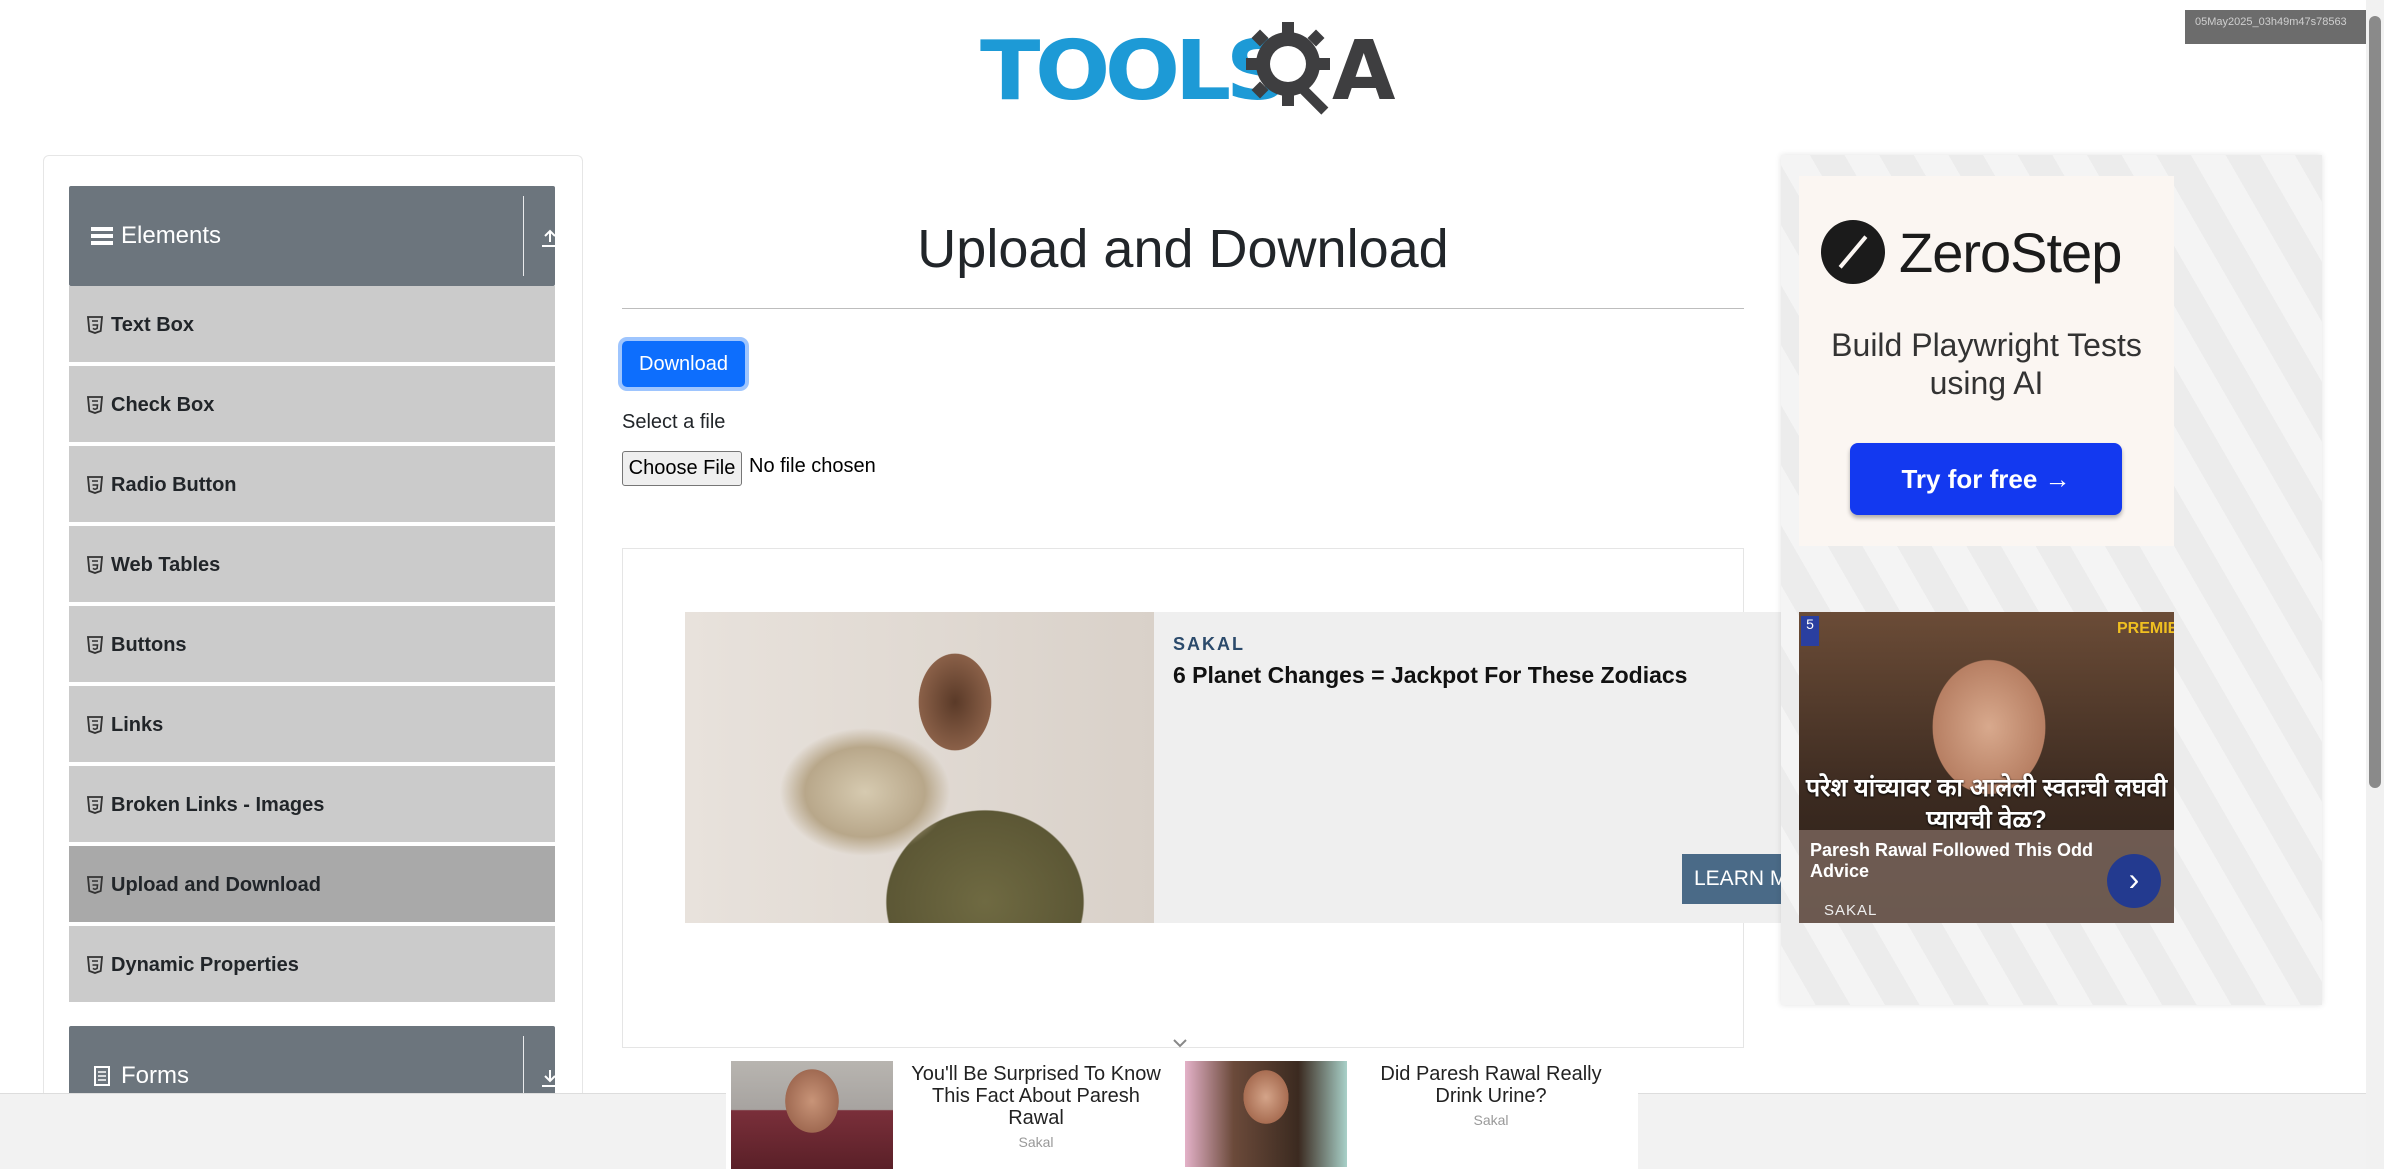 Image resolution: width=2384 pixels, height=1169 pixels. Describe the element at coordinates (1180, 1042) in the screenshot. I see `chevron-down-icon` at that location.